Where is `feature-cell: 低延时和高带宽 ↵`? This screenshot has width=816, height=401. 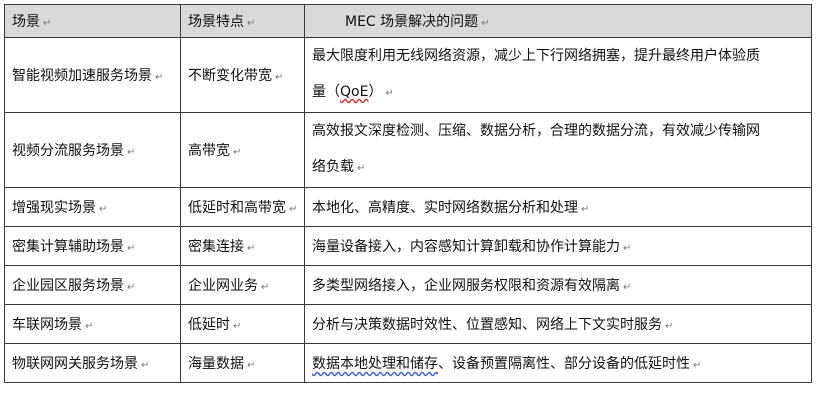 feature-cell: 低延时和高带宽 ↵ is located at coordinates (242, 207).